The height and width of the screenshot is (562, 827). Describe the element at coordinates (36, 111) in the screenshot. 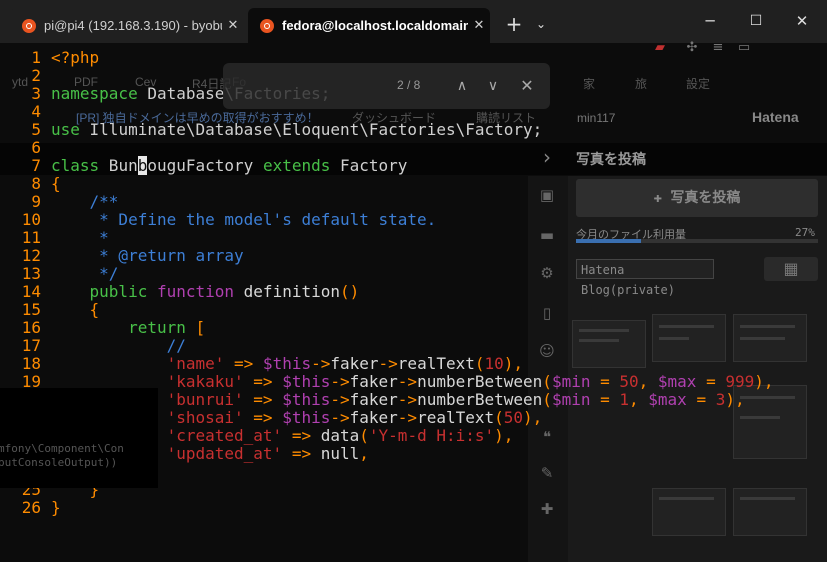

I see `line-number: 4` at that location.